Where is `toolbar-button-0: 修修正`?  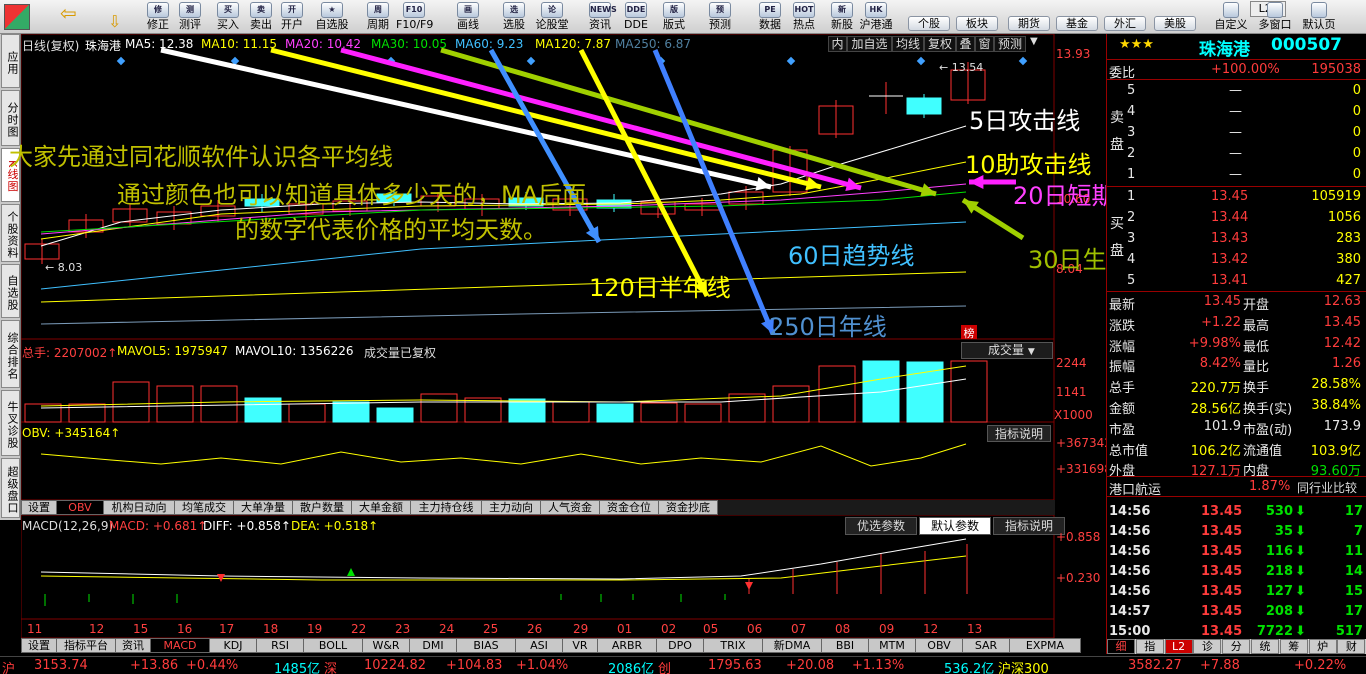
toolbar-button-0: 修修正 is located at coordinates (158, 17).